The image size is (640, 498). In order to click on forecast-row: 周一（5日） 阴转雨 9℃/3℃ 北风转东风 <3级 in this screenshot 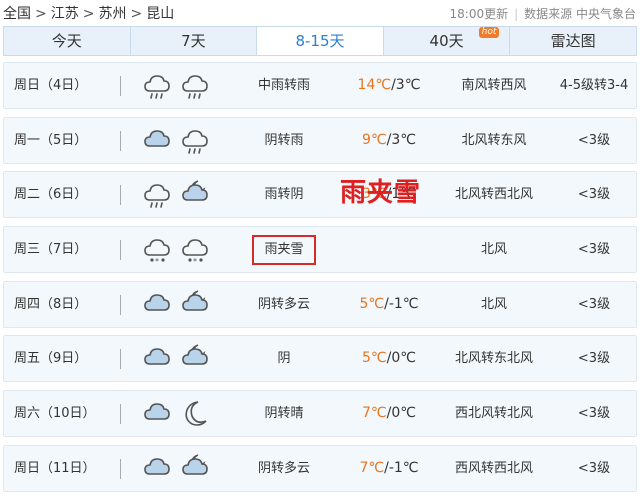, I will do `click(320, 140)`.